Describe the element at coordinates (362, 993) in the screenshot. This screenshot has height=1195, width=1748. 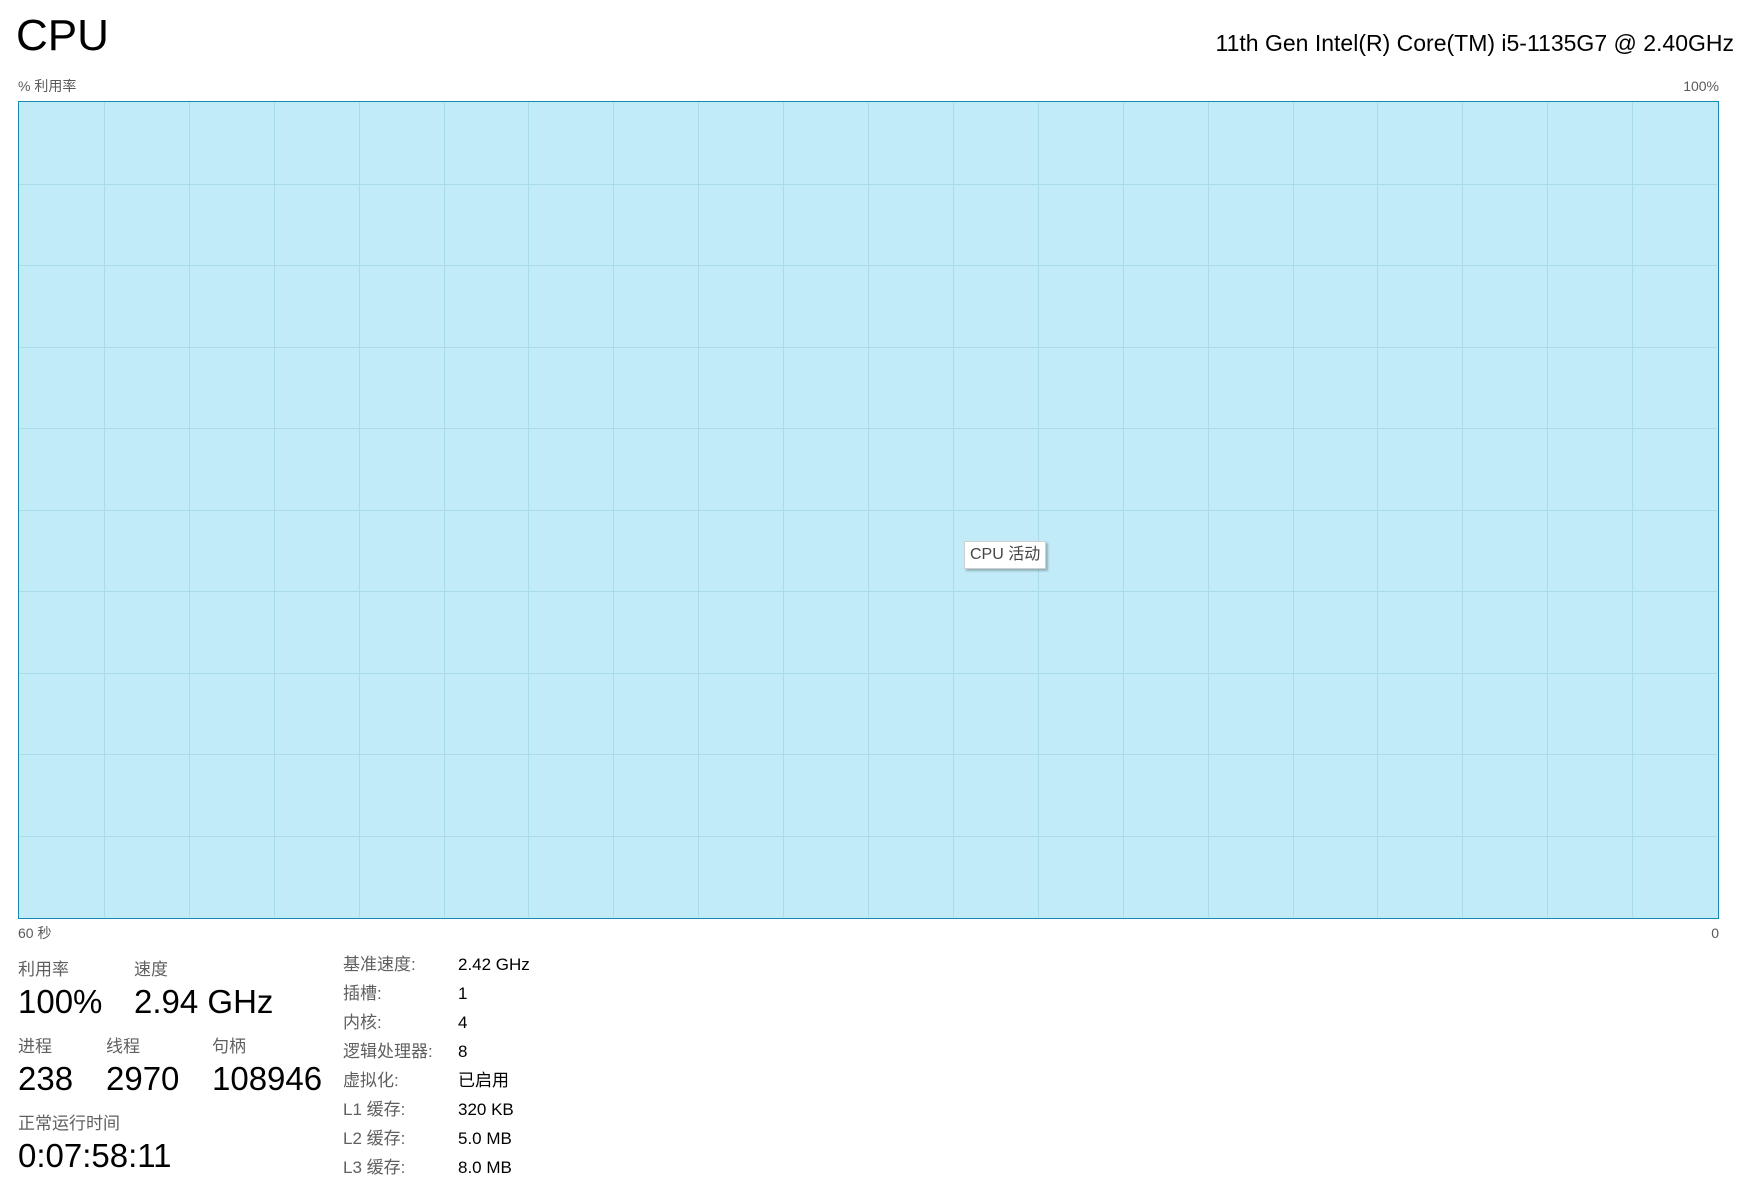
I see `sockets-label: 插槽:` at that location.